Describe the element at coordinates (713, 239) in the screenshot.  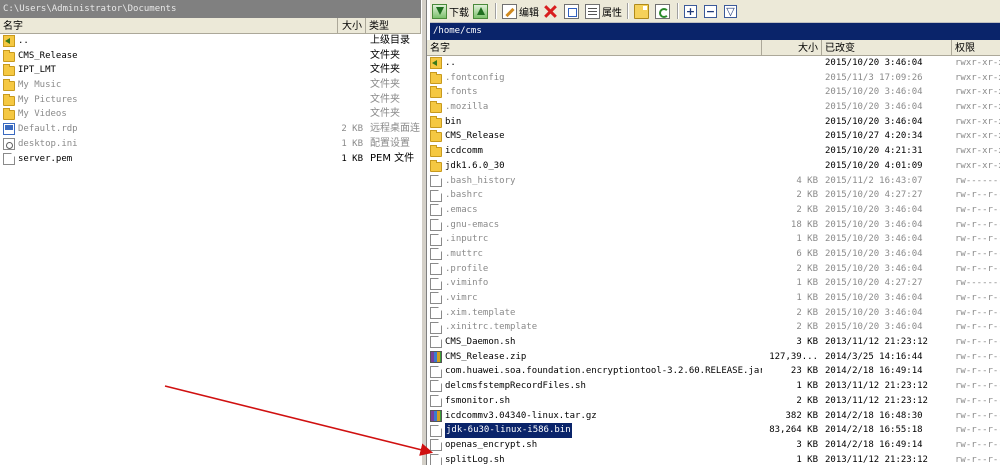
I see `remote-file-row: .inputrc 1 KB 2015/10/20 3:46:04 rw-r--r--` at that location.